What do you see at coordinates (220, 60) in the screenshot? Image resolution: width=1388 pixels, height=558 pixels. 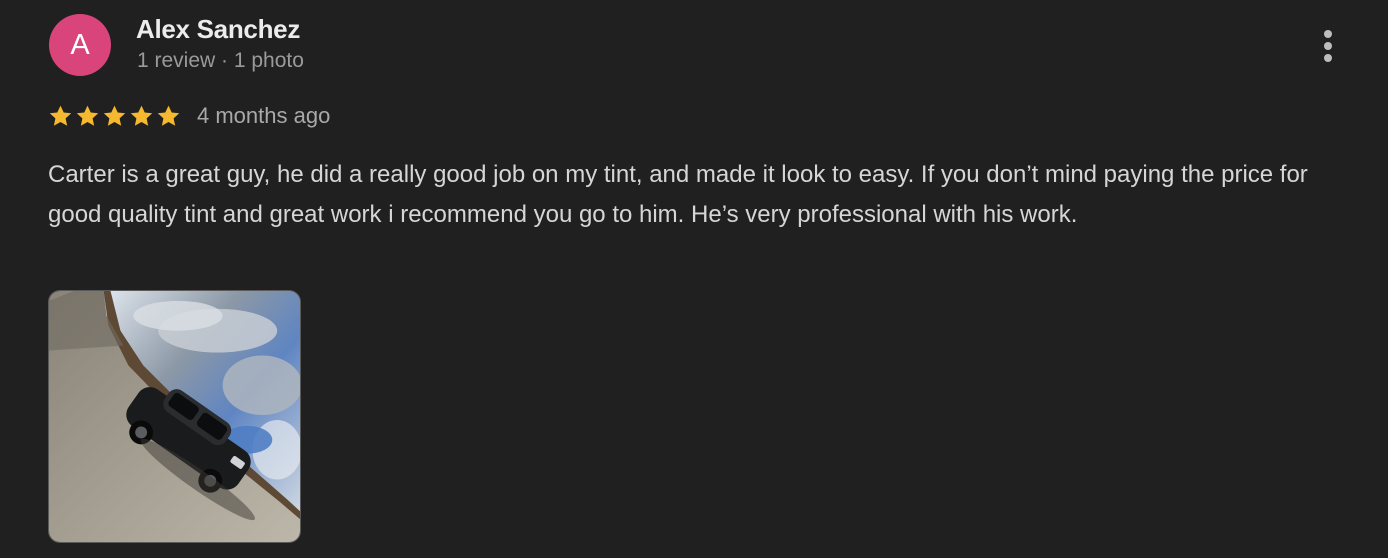 I see `reviewer-meta: 1 review · 1 photo` at bounding box center [220, 60].